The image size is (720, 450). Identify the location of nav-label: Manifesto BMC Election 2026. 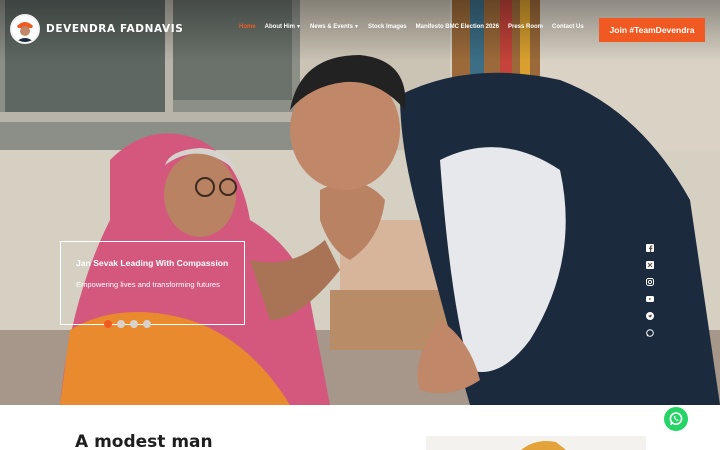
(457, 27).